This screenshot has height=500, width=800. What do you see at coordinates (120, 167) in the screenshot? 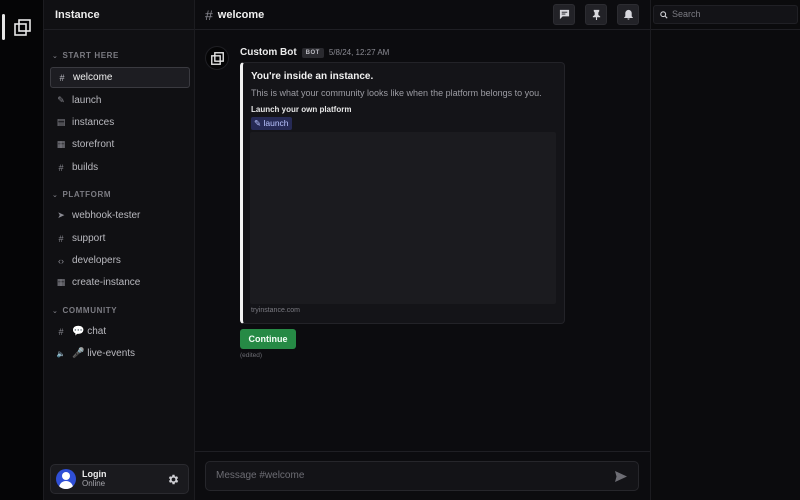
I see `channel-builds: # builds` at bounding box center [120, 167].